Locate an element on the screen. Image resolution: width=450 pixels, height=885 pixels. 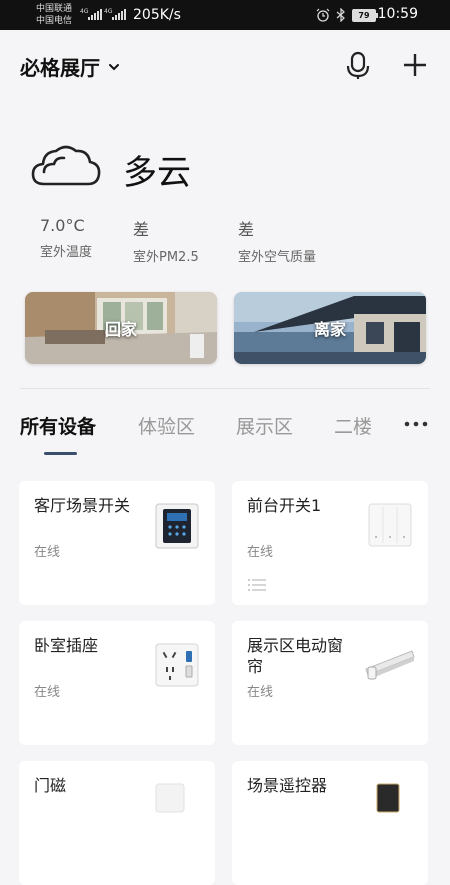
section-divider is located at coordinates (225, 388).